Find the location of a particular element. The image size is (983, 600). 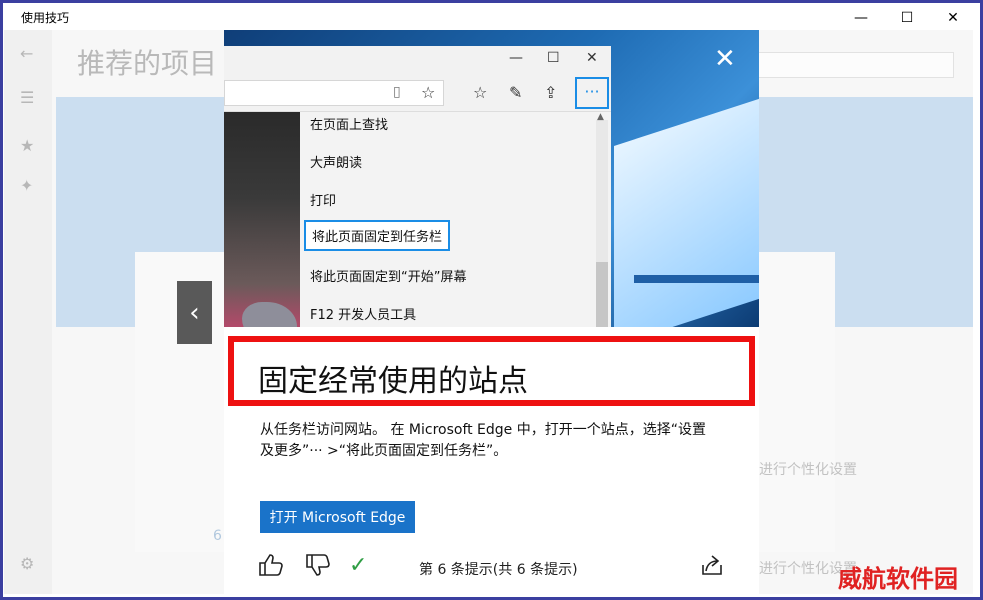

browser-toolbar: ▯ ☆ ☆ ✎ ⇪ ··· is located at coordinates (417, 93).